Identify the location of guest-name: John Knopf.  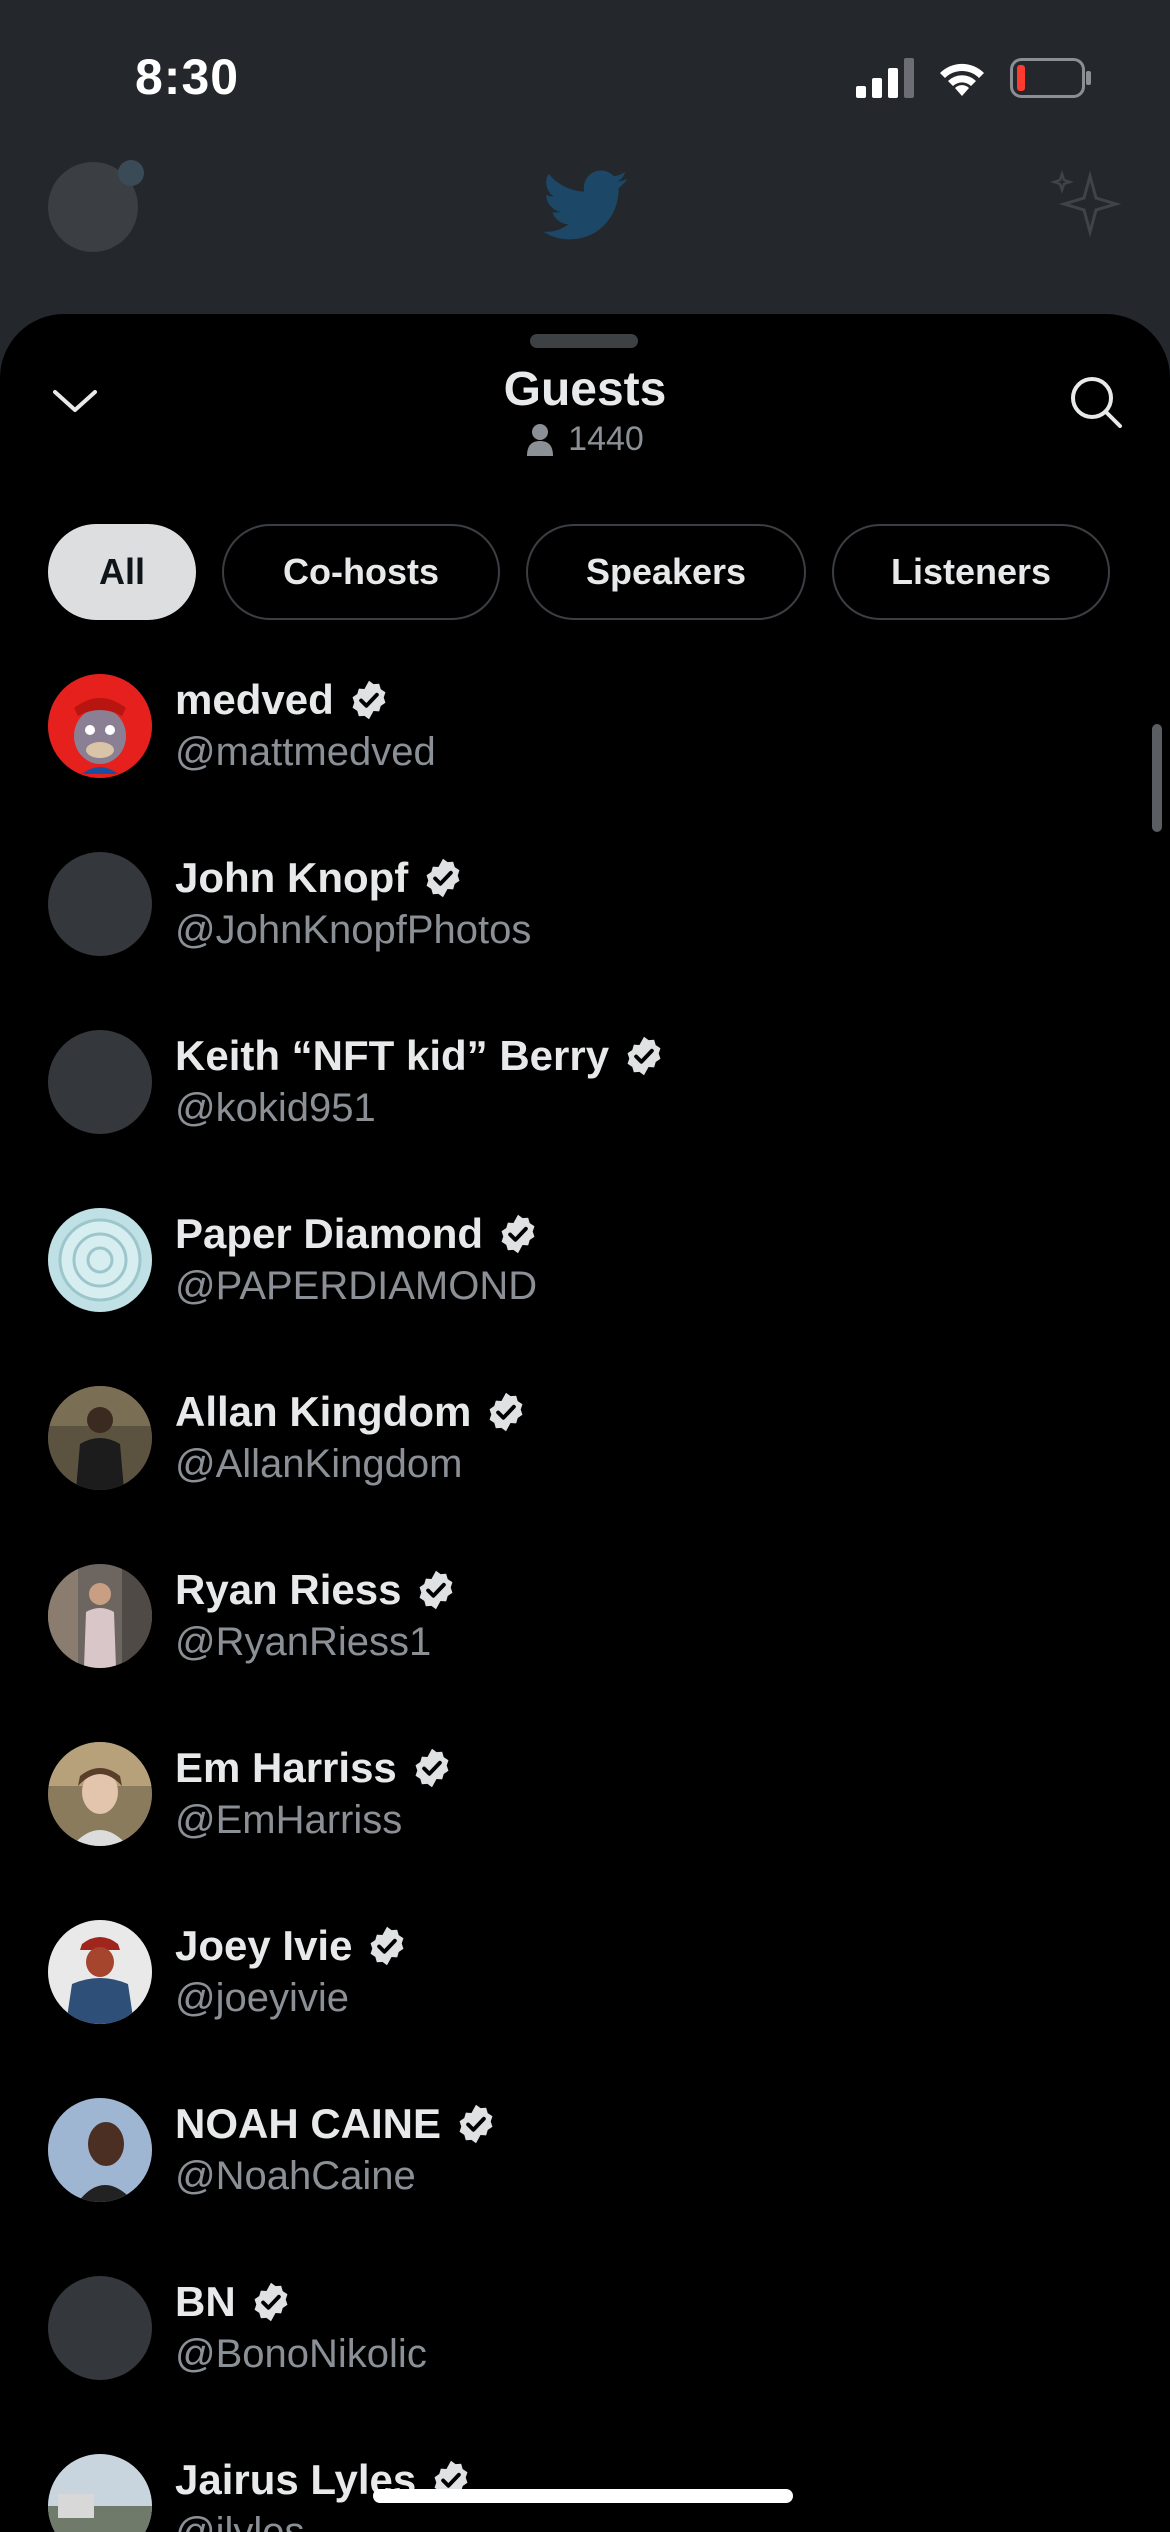
(292, 877).